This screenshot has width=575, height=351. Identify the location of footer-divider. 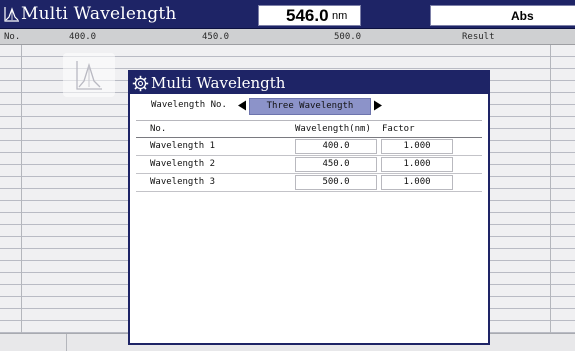
(66, 342).